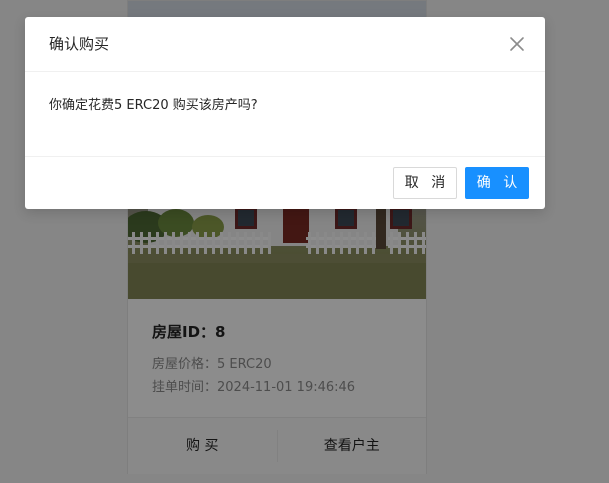  I want to click on modal-title: 确认购买, so click(79, 44).